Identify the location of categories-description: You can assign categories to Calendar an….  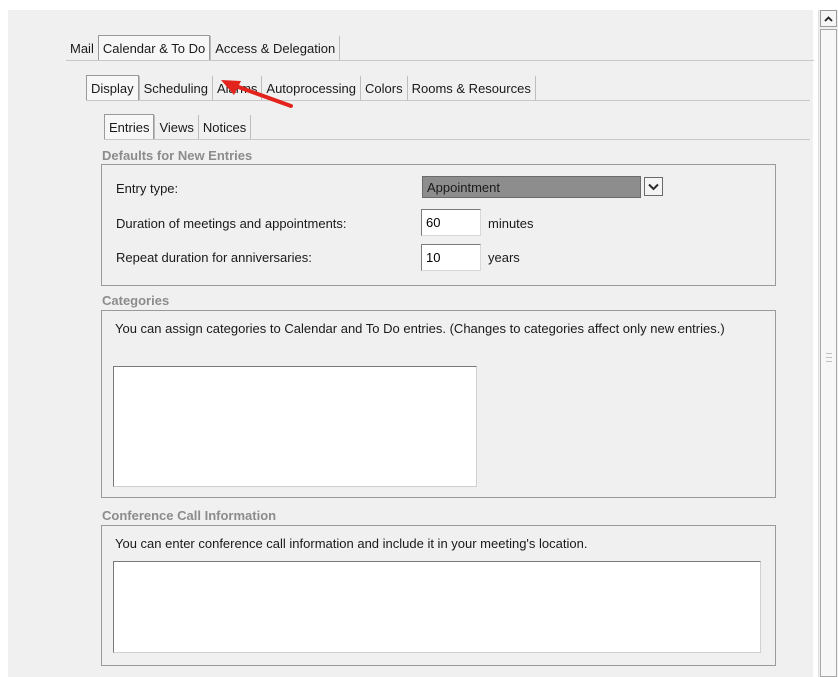
(420, 328).